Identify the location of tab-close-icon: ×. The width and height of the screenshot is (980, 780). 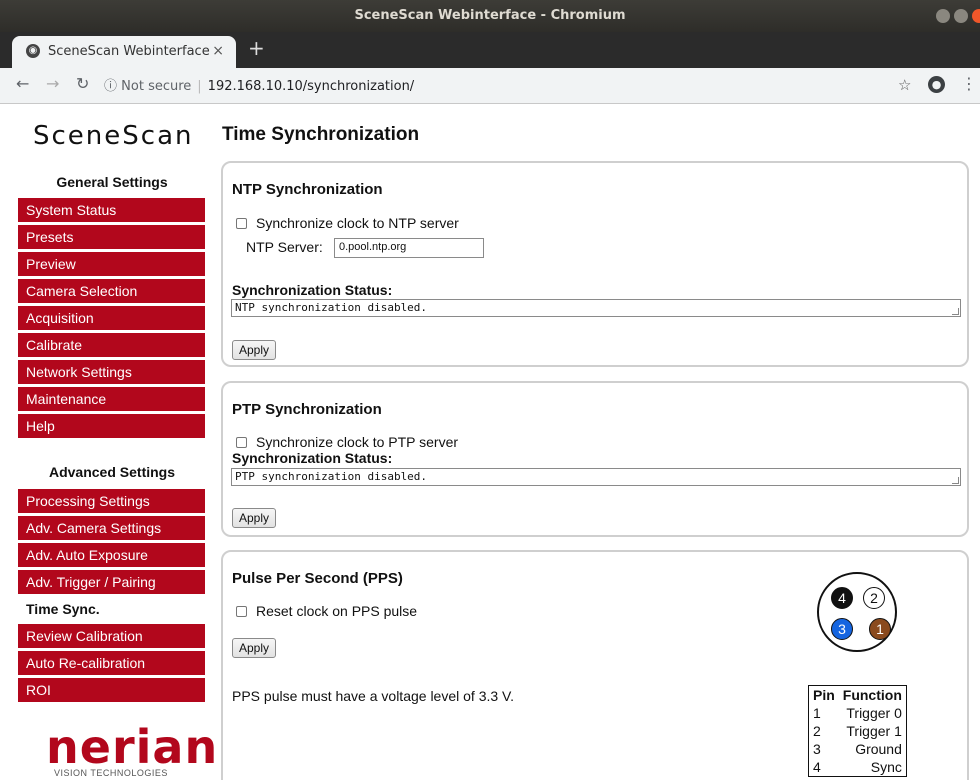
(218, 51).